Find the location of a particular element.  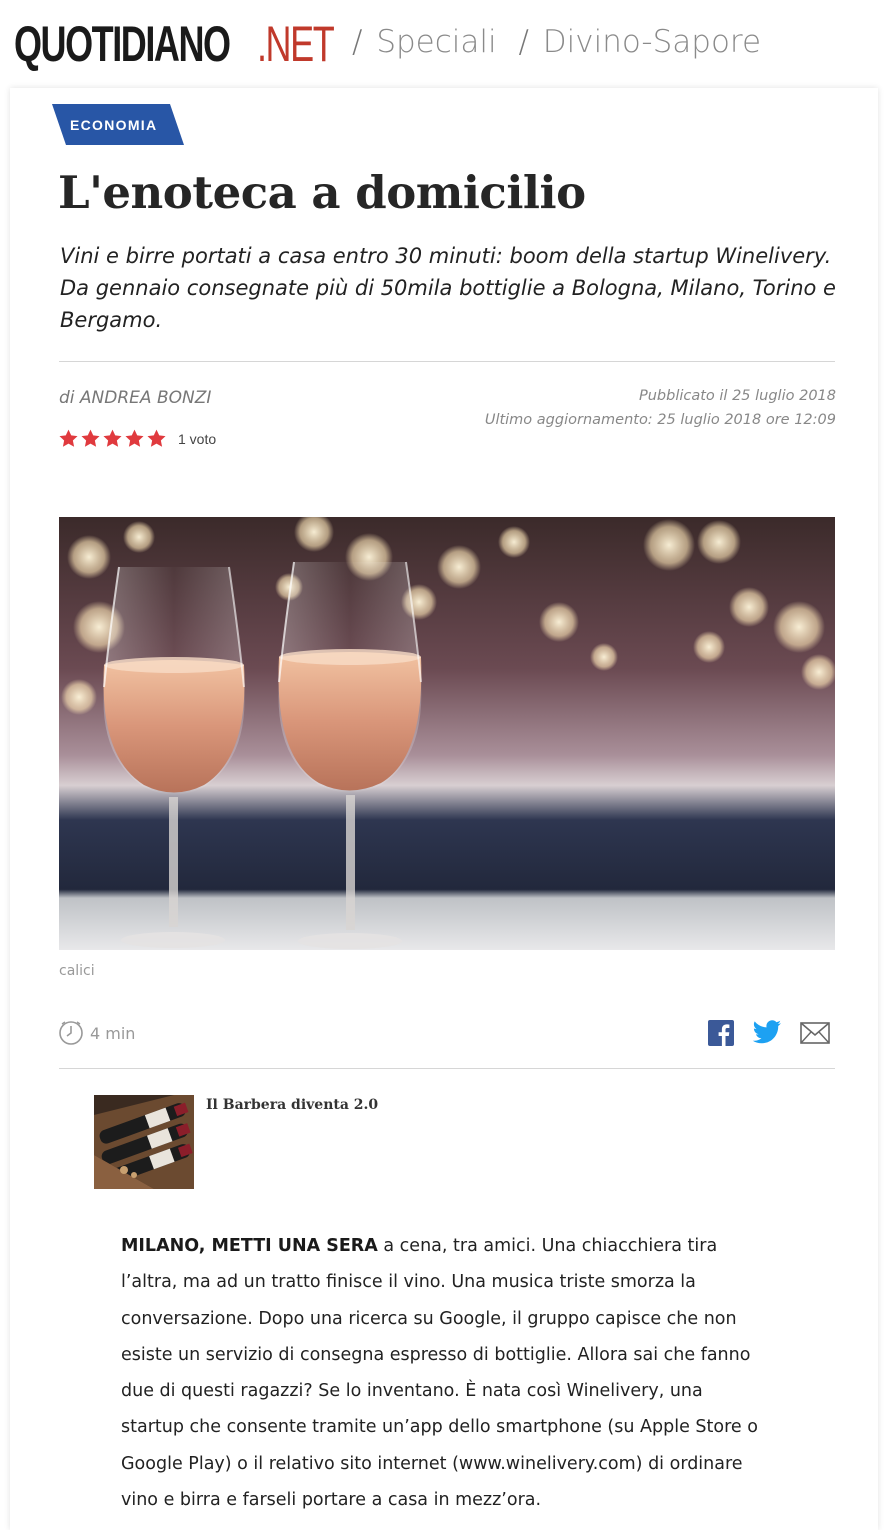

related-article-thumbnail is located at coordinates (144, 1142).